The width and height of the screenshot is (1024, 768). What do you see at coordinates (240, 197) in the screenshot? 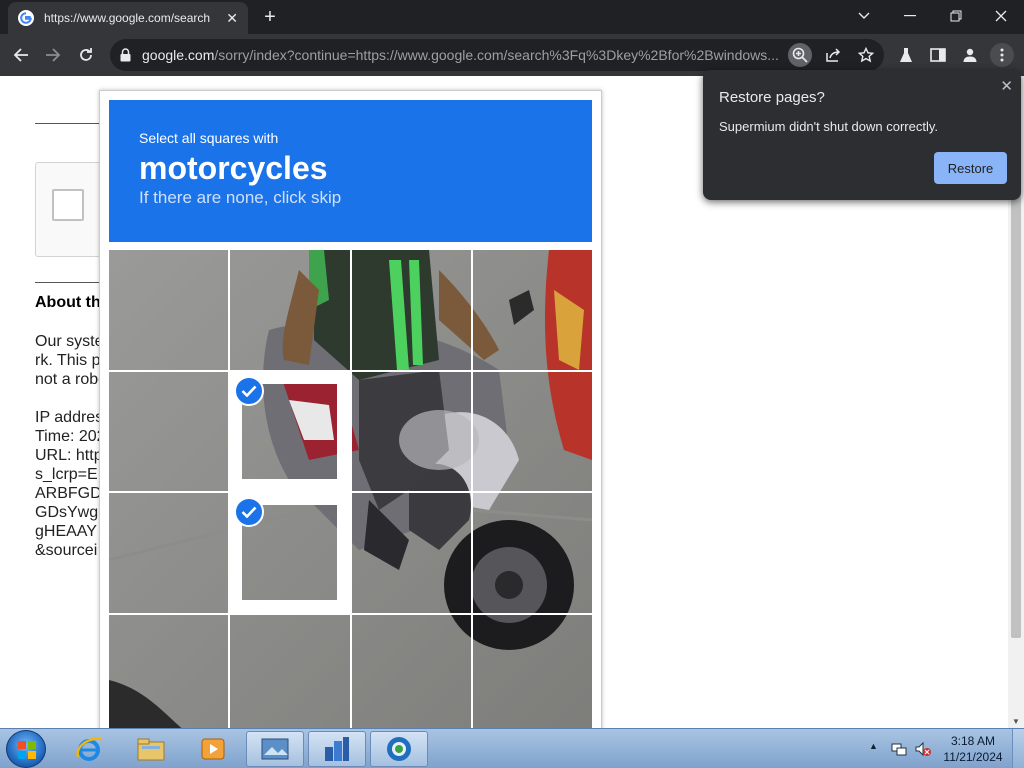
I see `challenge-hint-text: If there are none, click skip` at bounding box center [240, 197].